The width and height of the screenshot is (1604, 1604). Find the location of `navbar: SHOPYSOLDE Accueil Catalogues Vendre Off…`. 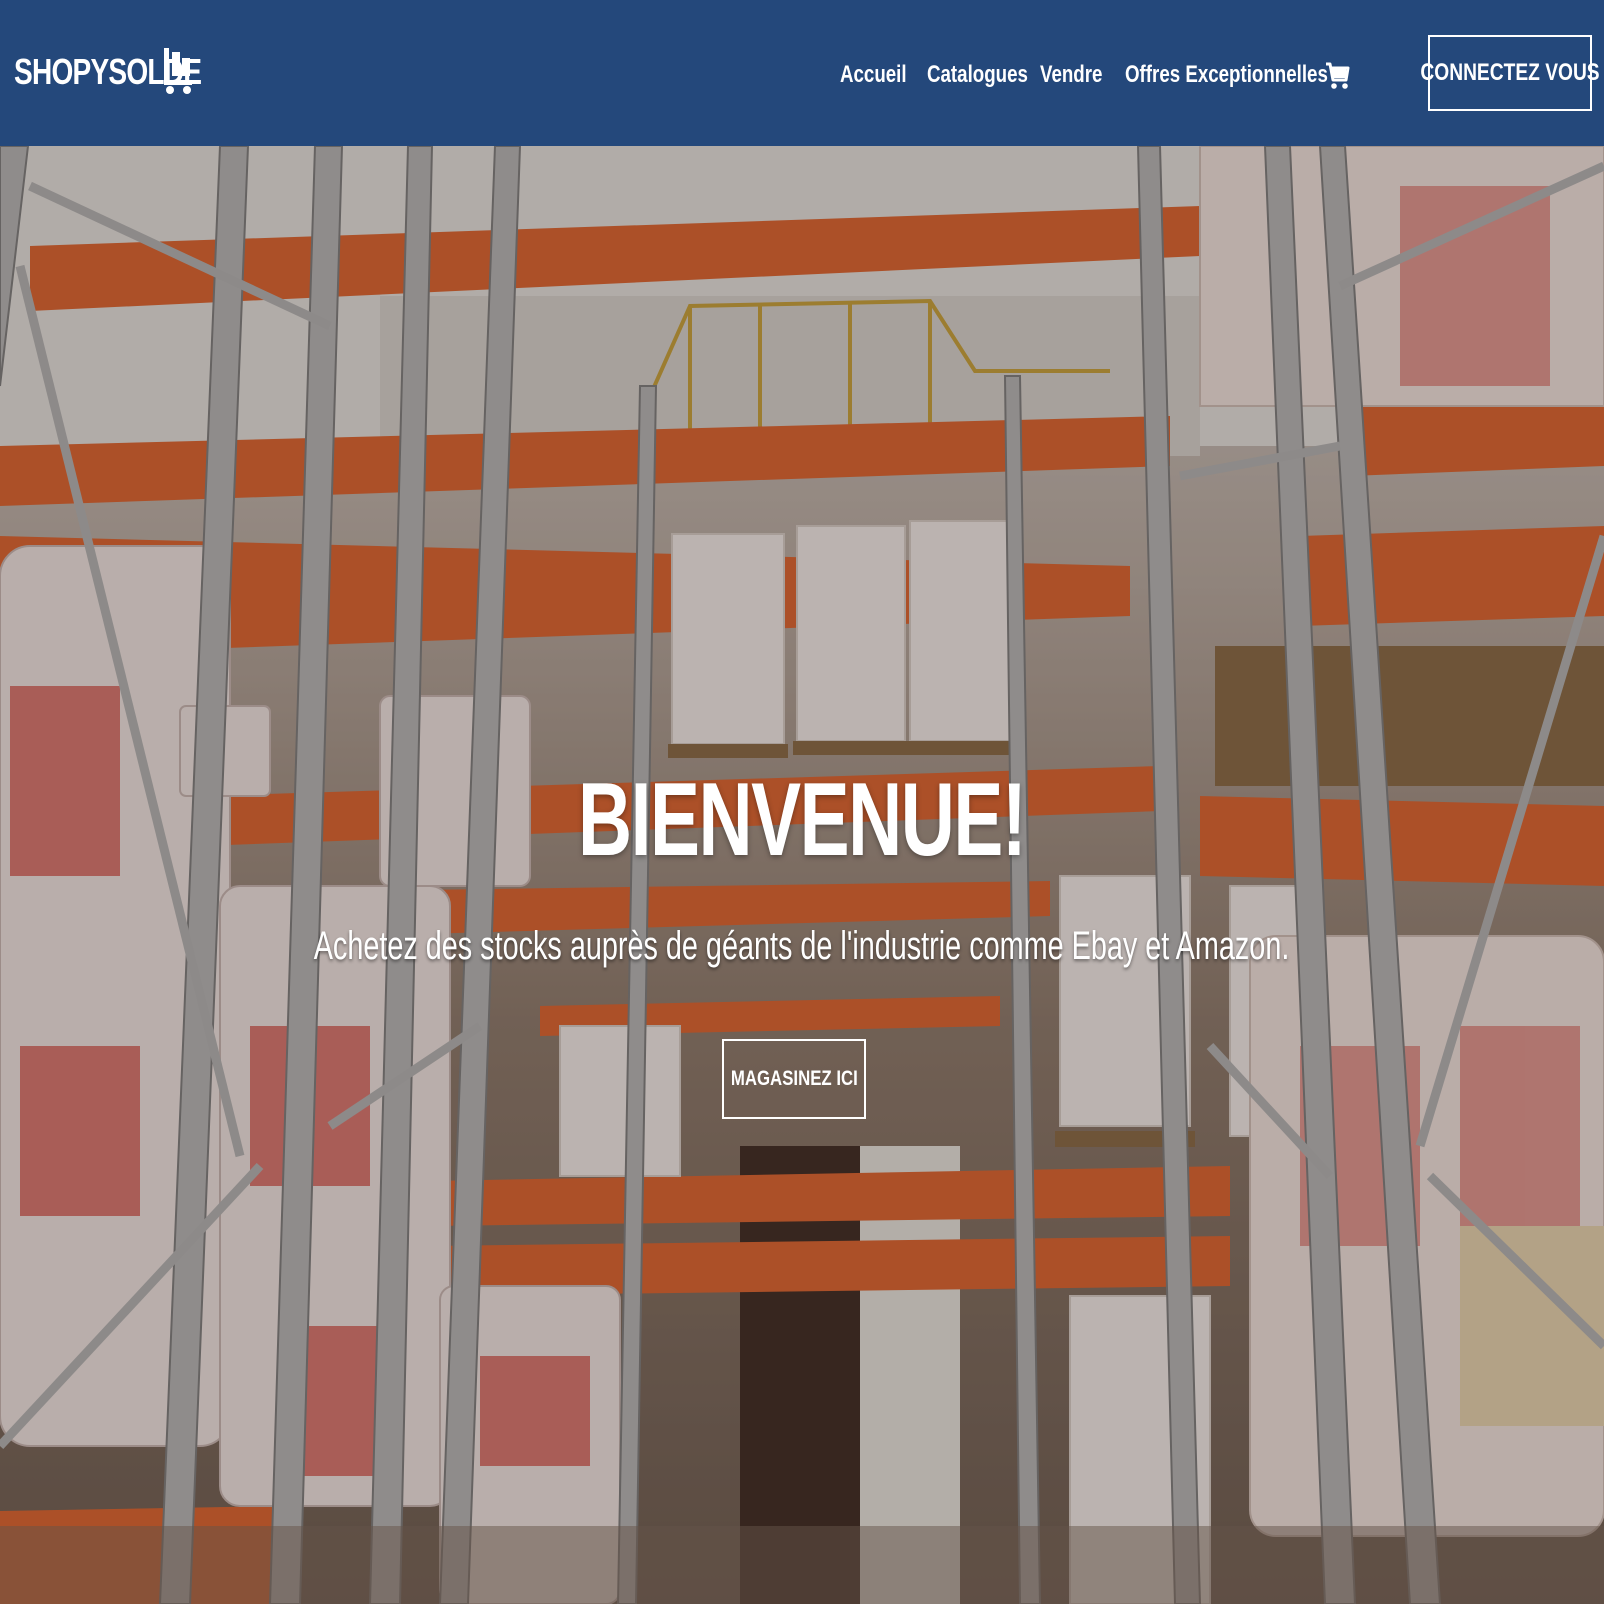

navbar: SHOPYSOLDE Accueil Catalogues Vendre Off… is located at coordinates (802, 73).